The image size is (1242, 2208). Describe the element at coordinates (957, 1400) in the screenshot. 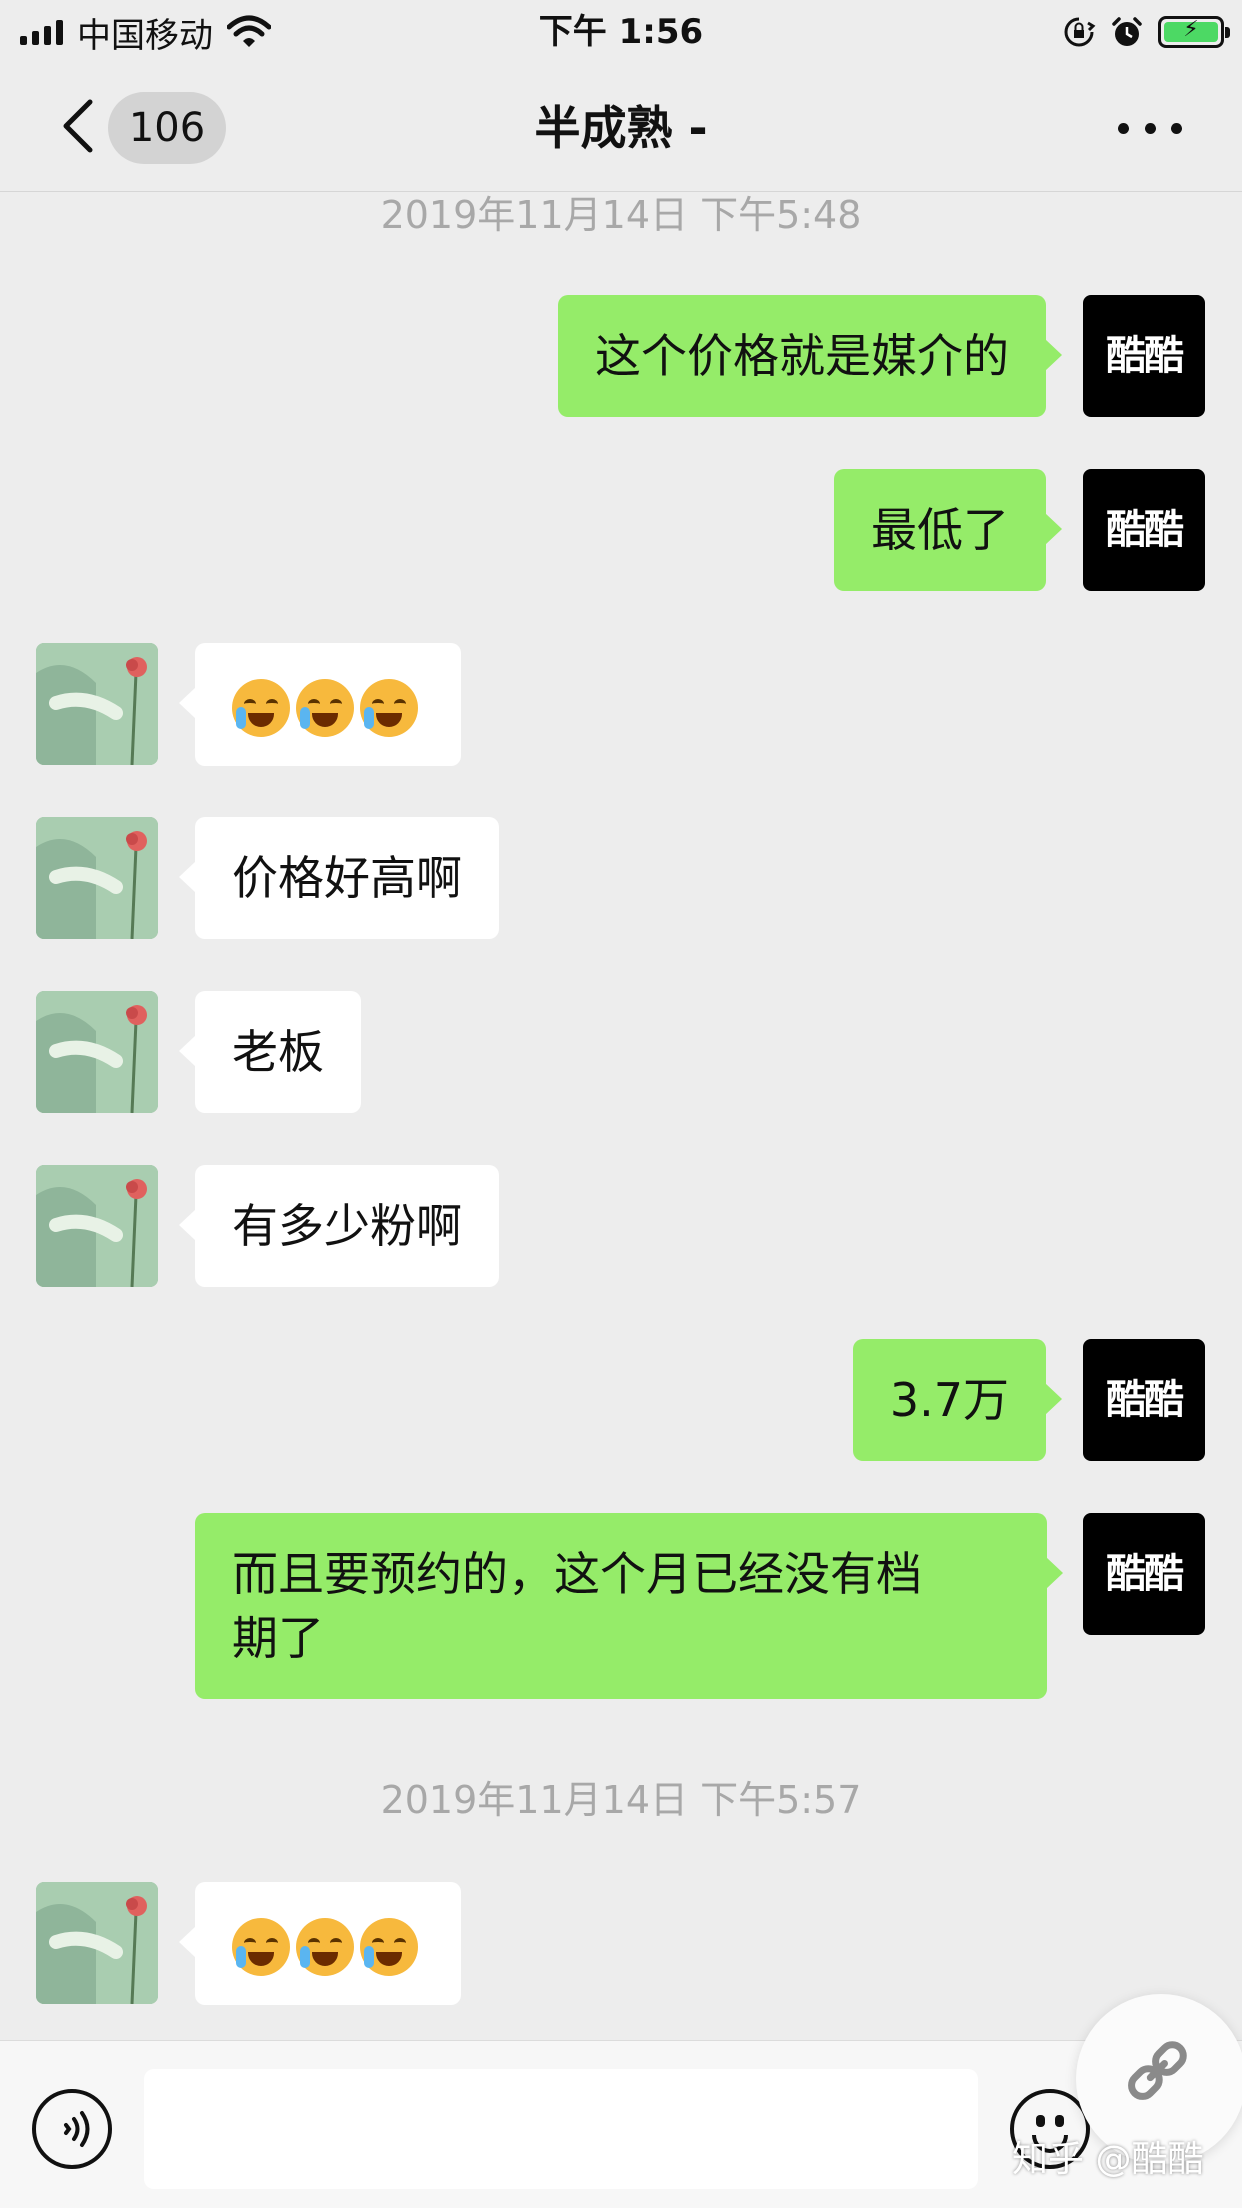

I see `message-bubble-sent: 3.7万` at that location.